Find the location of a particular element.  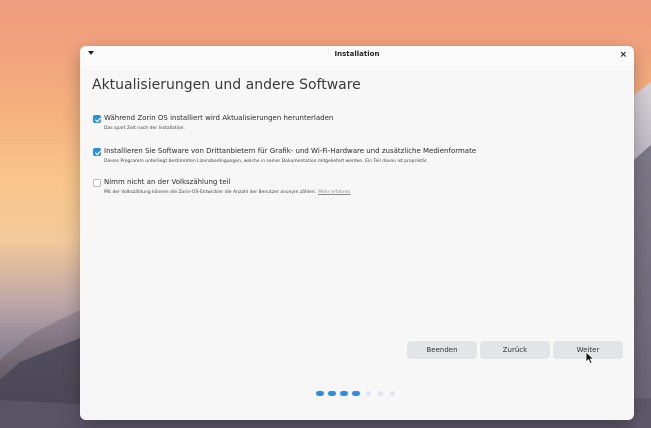

window-titlebar: Installation × is located at coordinates (357, 56).